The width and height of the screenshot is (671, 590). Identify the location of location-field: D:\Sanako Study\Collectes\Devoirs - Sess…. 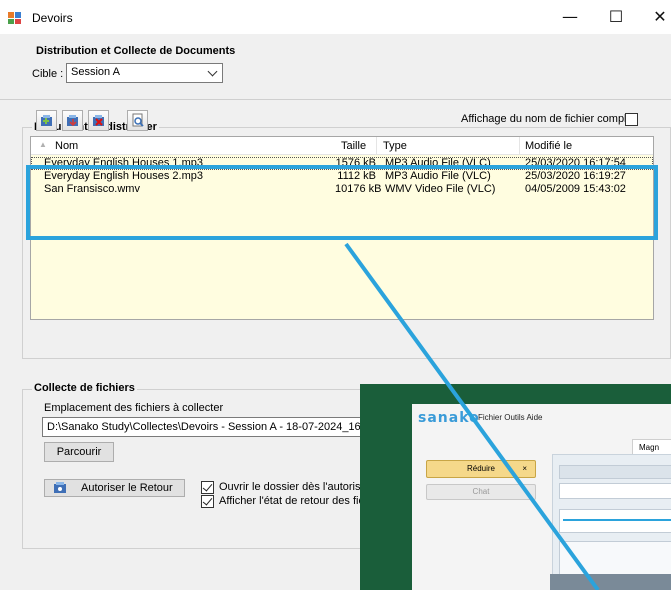
(203, 427).